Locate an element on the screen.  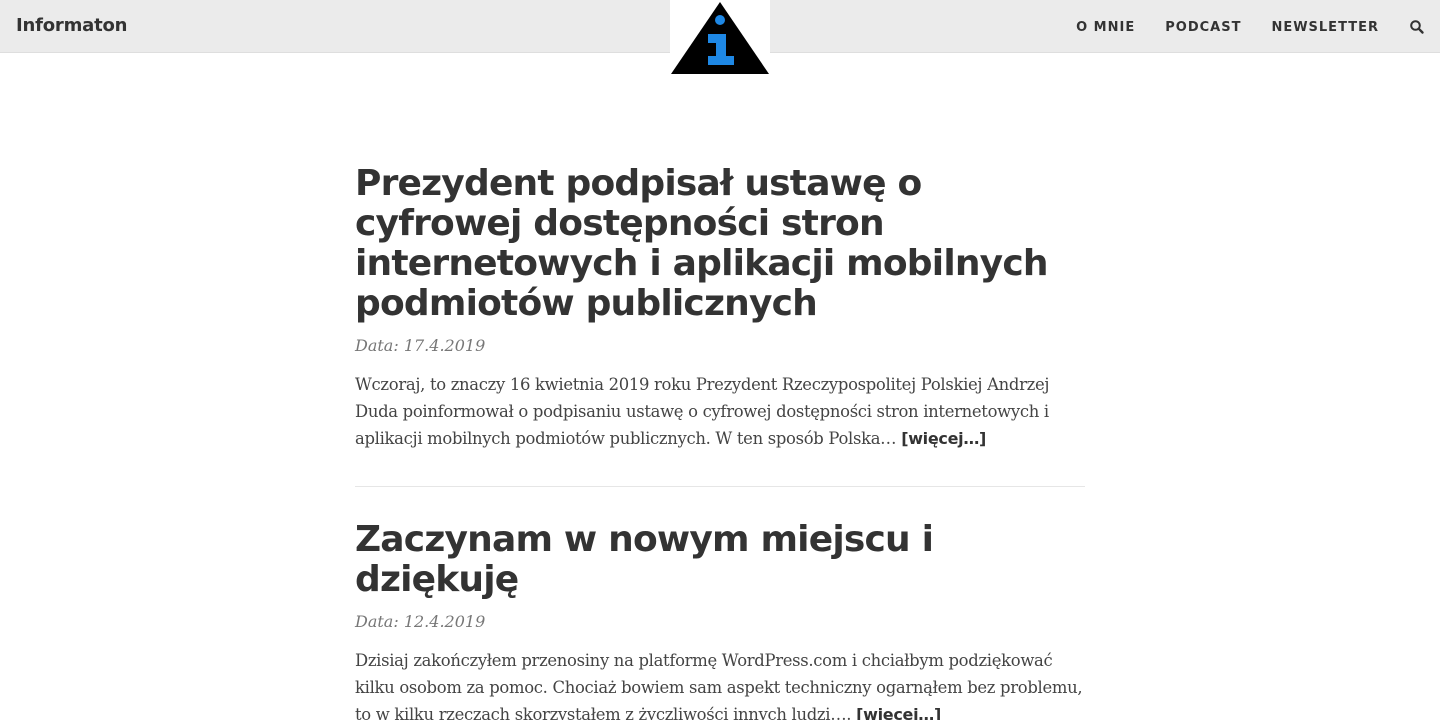
post-date: Data: 12.4.2019 is located at coordinates (420, 621).